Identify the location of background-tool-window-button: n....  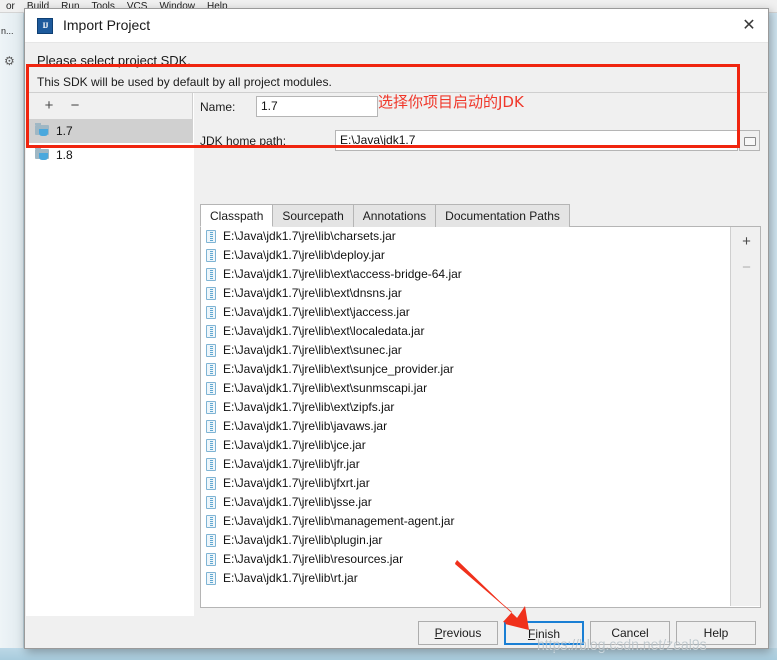
(12, 33).